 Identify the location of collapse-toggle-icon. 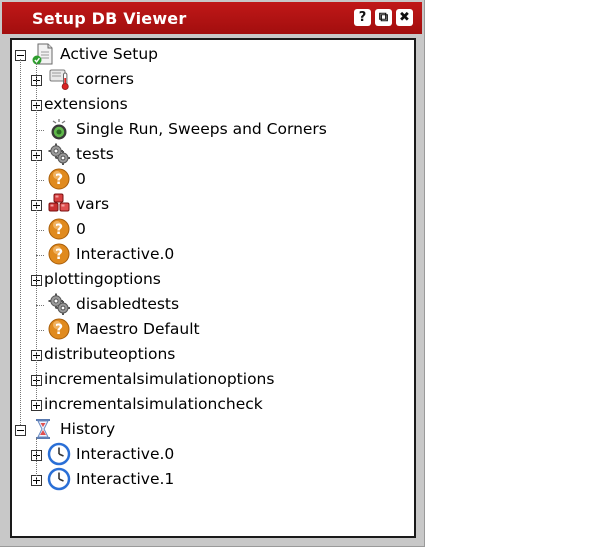
(20, 430).